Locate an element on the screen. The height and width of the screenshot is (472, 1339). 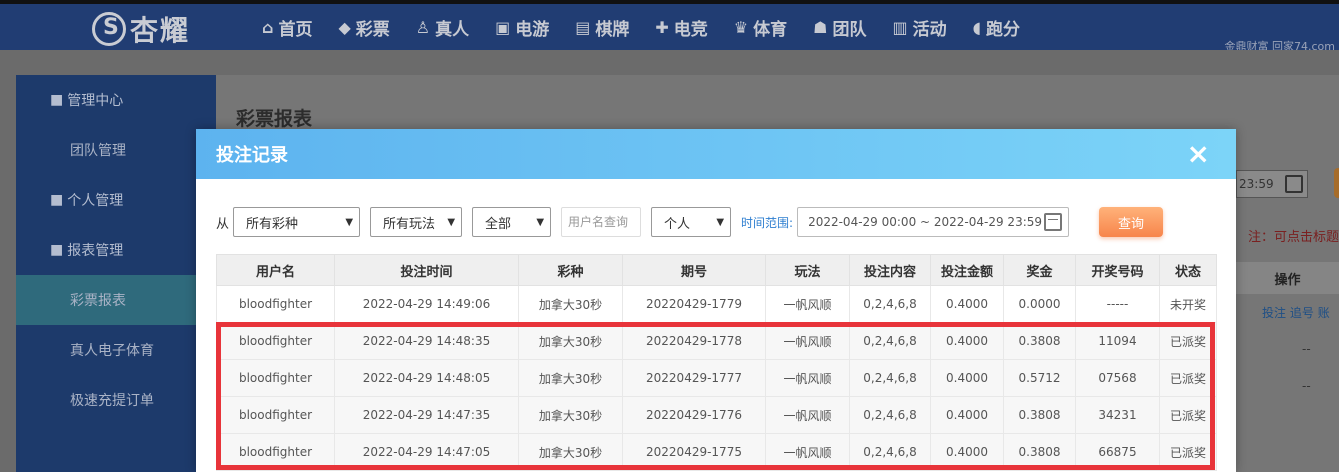
modal-title: 投注记录 is located at coordinates (252, 155).